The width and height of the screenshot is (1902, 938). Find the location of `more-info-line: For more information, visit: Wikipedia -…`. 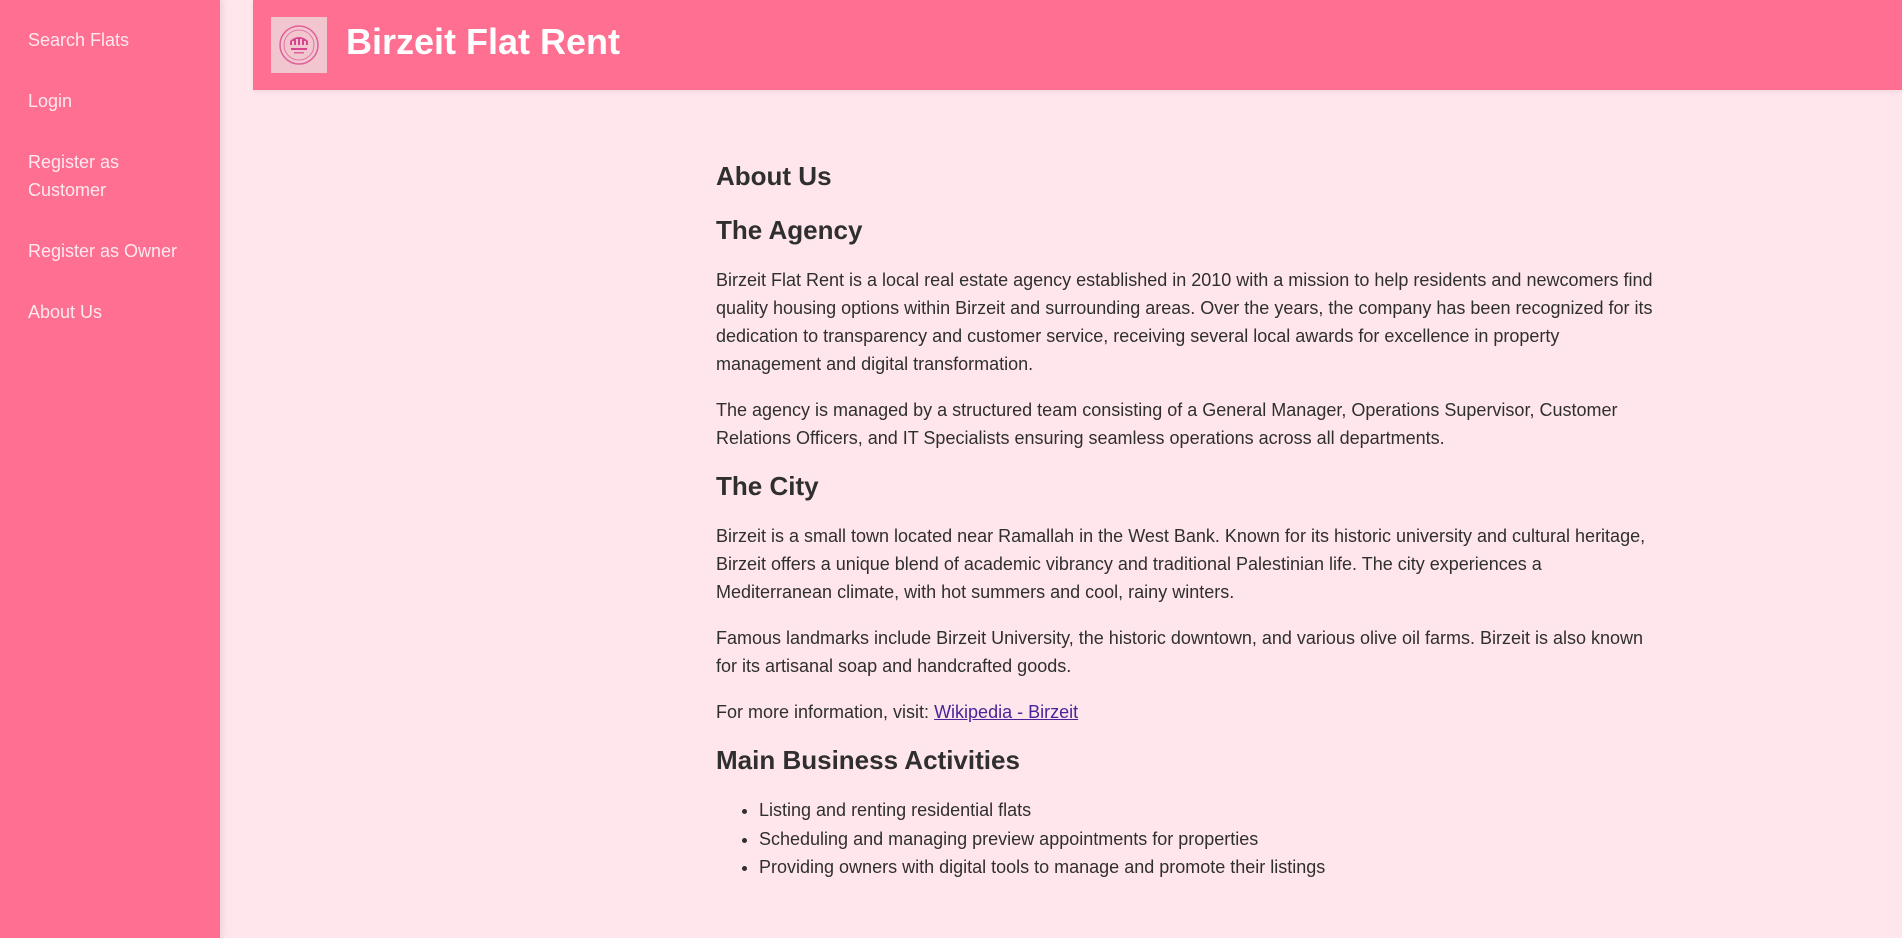

more-info-line: For more information, visit: Wikipedia -… is located at coordinates (1186, 712).